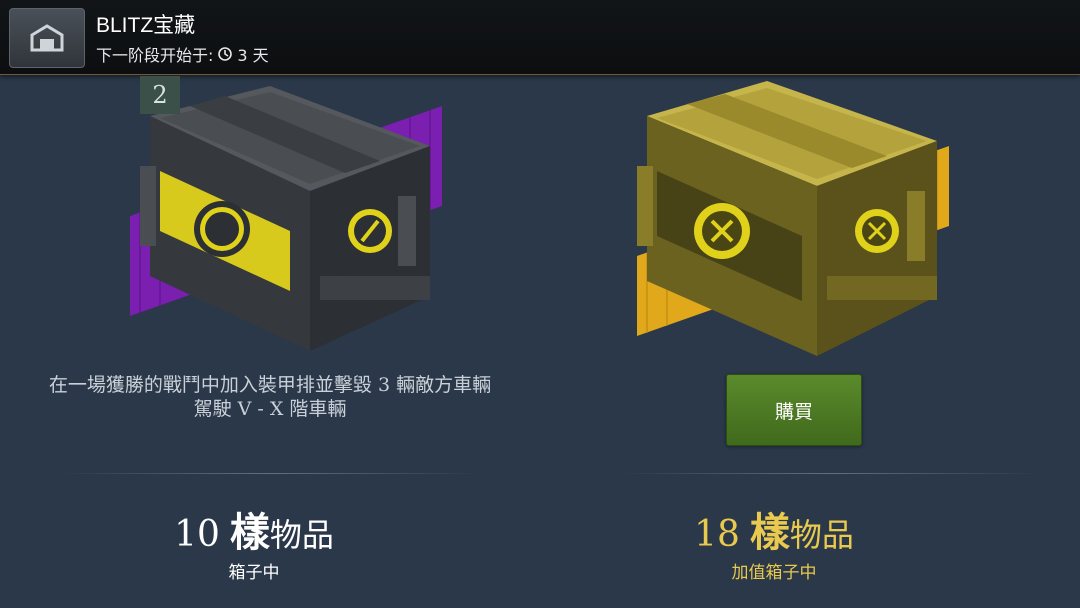 The image size is (1080, 608). I want to click on crate-requirement: 在一場獲勝的戰鬥中加入裝甲排並擊毀 3 輛敵方車輛 駕駛 V - X 階車輛, so click(270, 397).